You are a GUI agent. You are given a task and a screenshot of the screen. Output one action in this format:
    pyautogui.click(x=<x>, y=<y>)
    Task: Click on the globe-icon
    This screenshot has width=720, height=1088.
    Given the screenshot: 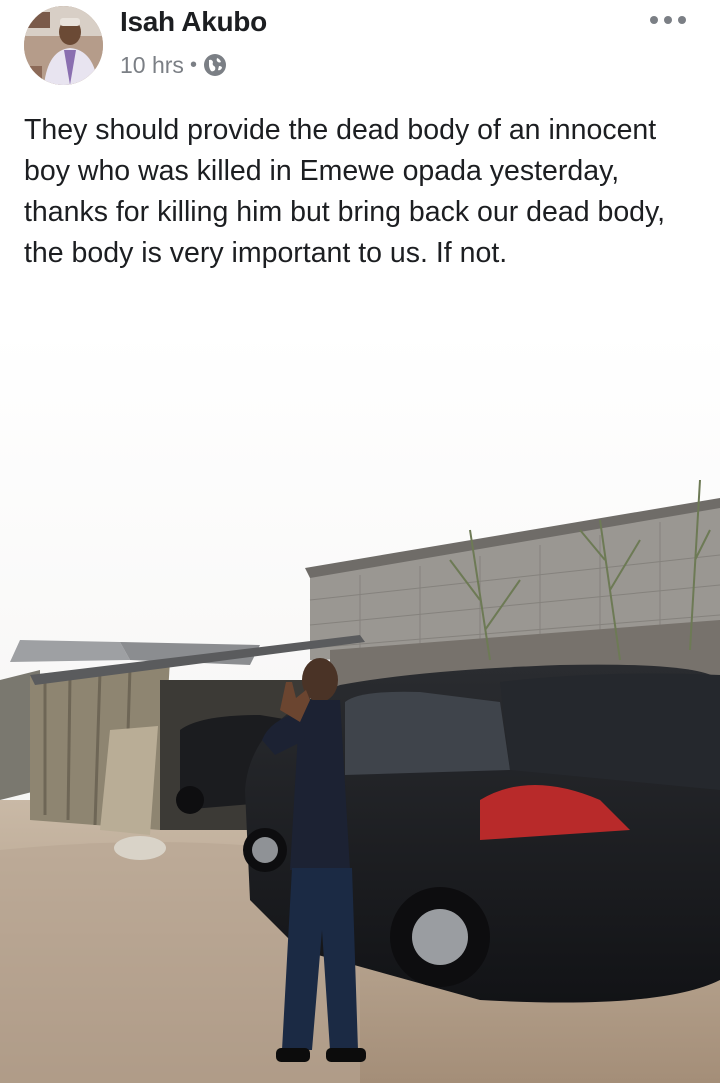 What is the action you would take?
    pyautogui.click(x=215, y=65)
    